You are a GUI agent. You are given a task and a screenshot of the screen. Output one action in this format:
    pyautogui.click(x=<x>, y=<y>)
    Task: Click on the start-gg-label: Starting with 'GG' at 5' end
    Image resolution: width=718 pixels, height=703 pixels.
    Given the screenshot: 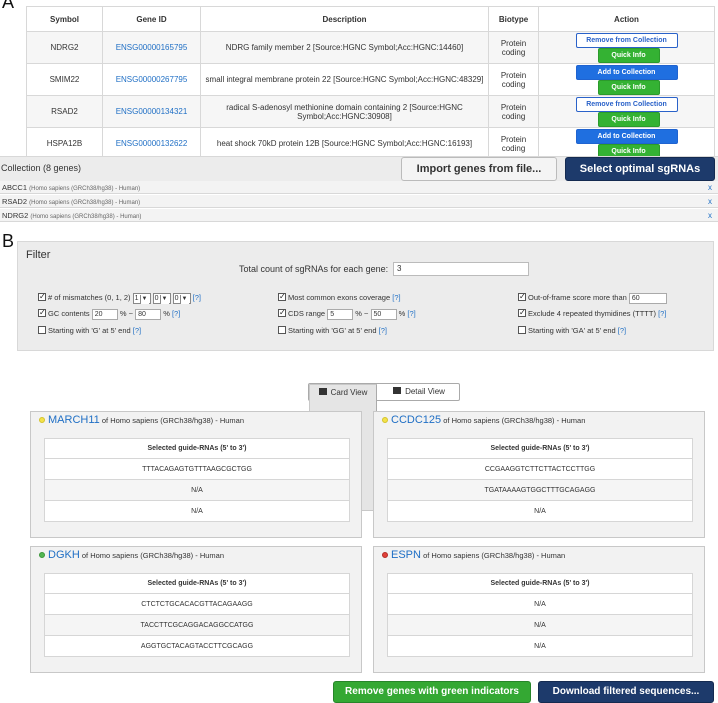 What is the action you would take?
    pyautogui.click(x=332, y=330)
    